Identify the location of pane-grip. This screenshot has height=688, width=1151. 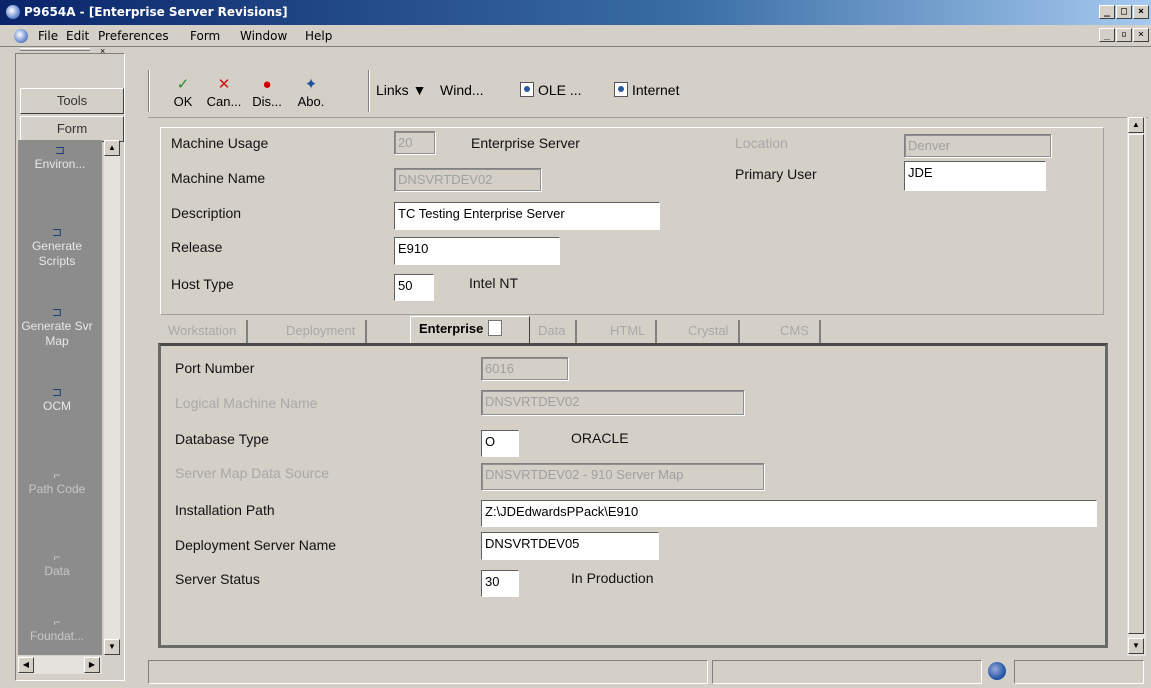
(55, 49).